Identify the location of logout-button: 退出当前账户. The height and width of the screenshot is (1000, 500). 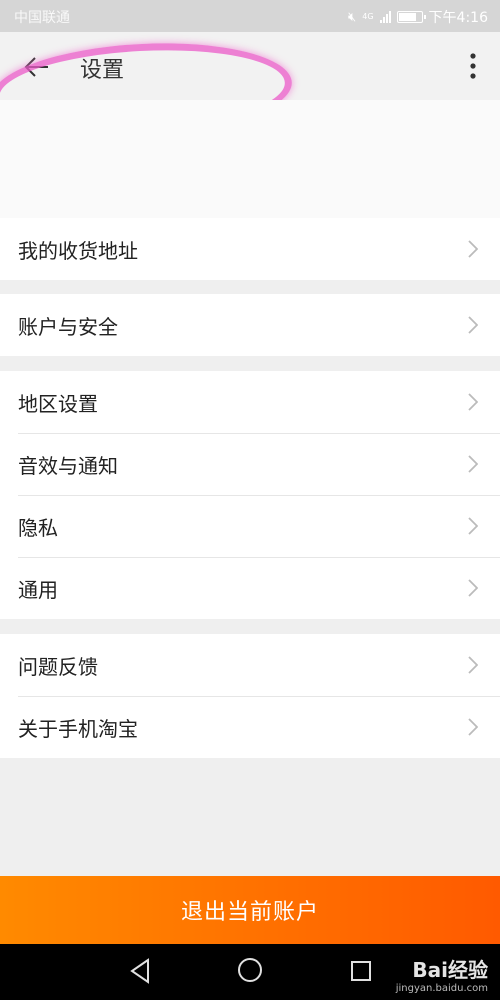
(250, 910).